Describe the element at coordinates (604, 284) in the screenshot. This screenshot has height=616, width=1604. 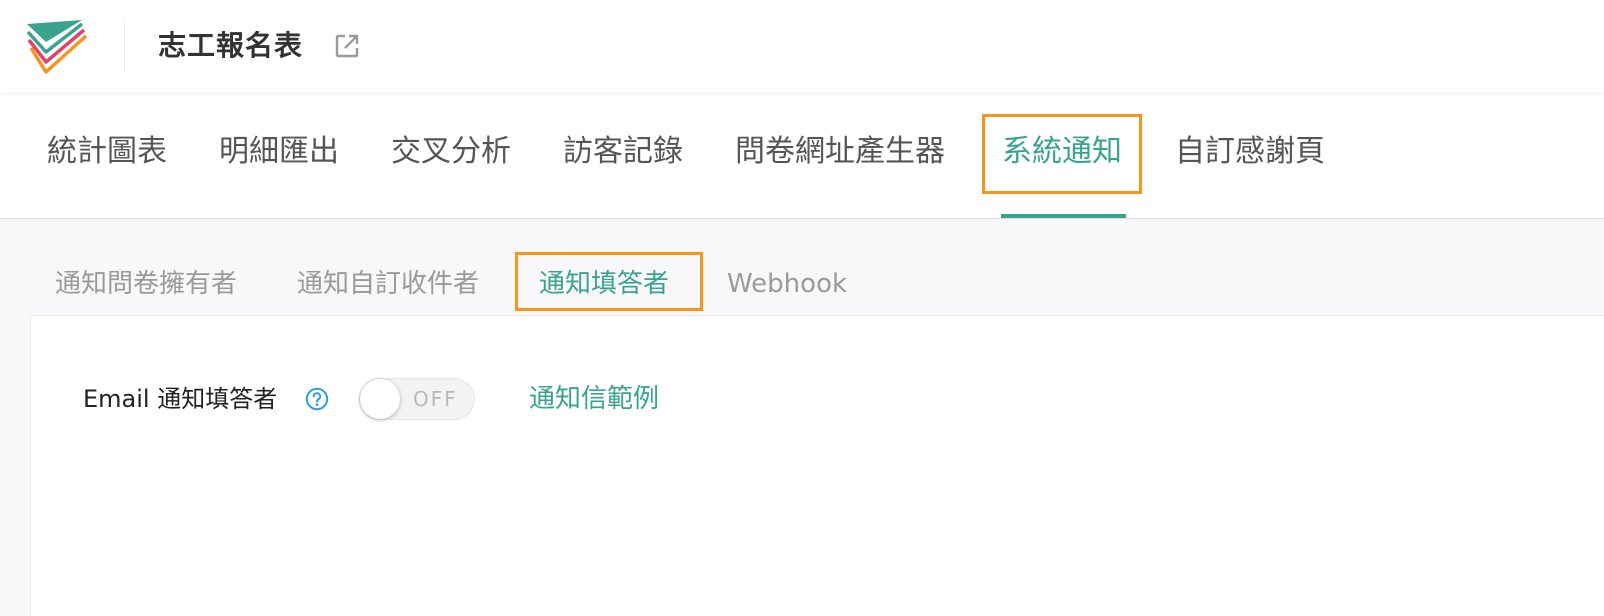
I see `subtab-notify-respondent: 通知填答者` at that location.